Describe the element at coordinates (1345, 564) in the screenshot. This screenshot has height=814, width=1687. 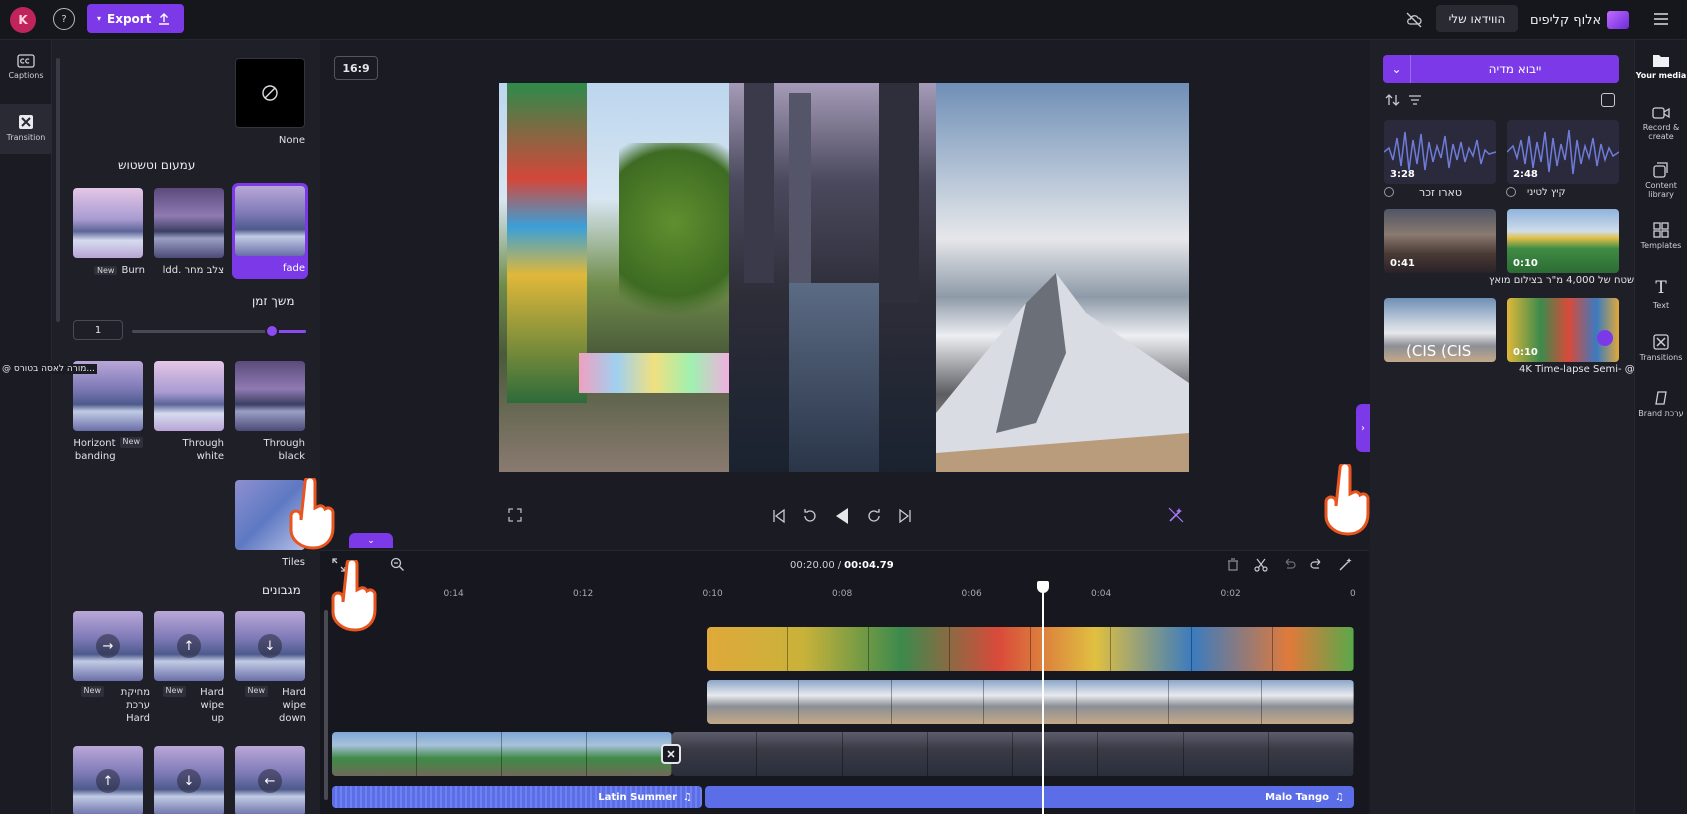
I see `magic-wand-icon` at that location.